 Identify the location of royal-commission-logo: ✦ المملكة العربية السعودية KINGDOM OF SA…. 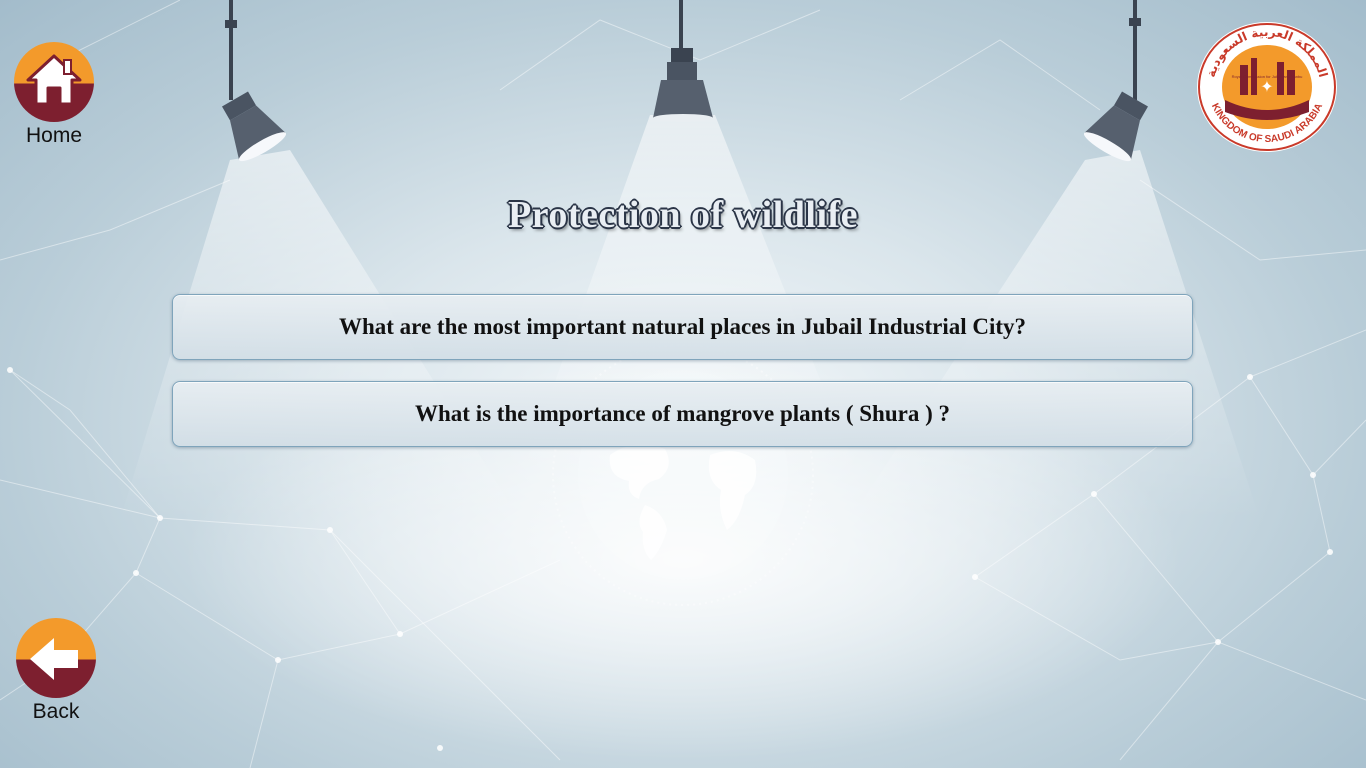
(1267, 87).